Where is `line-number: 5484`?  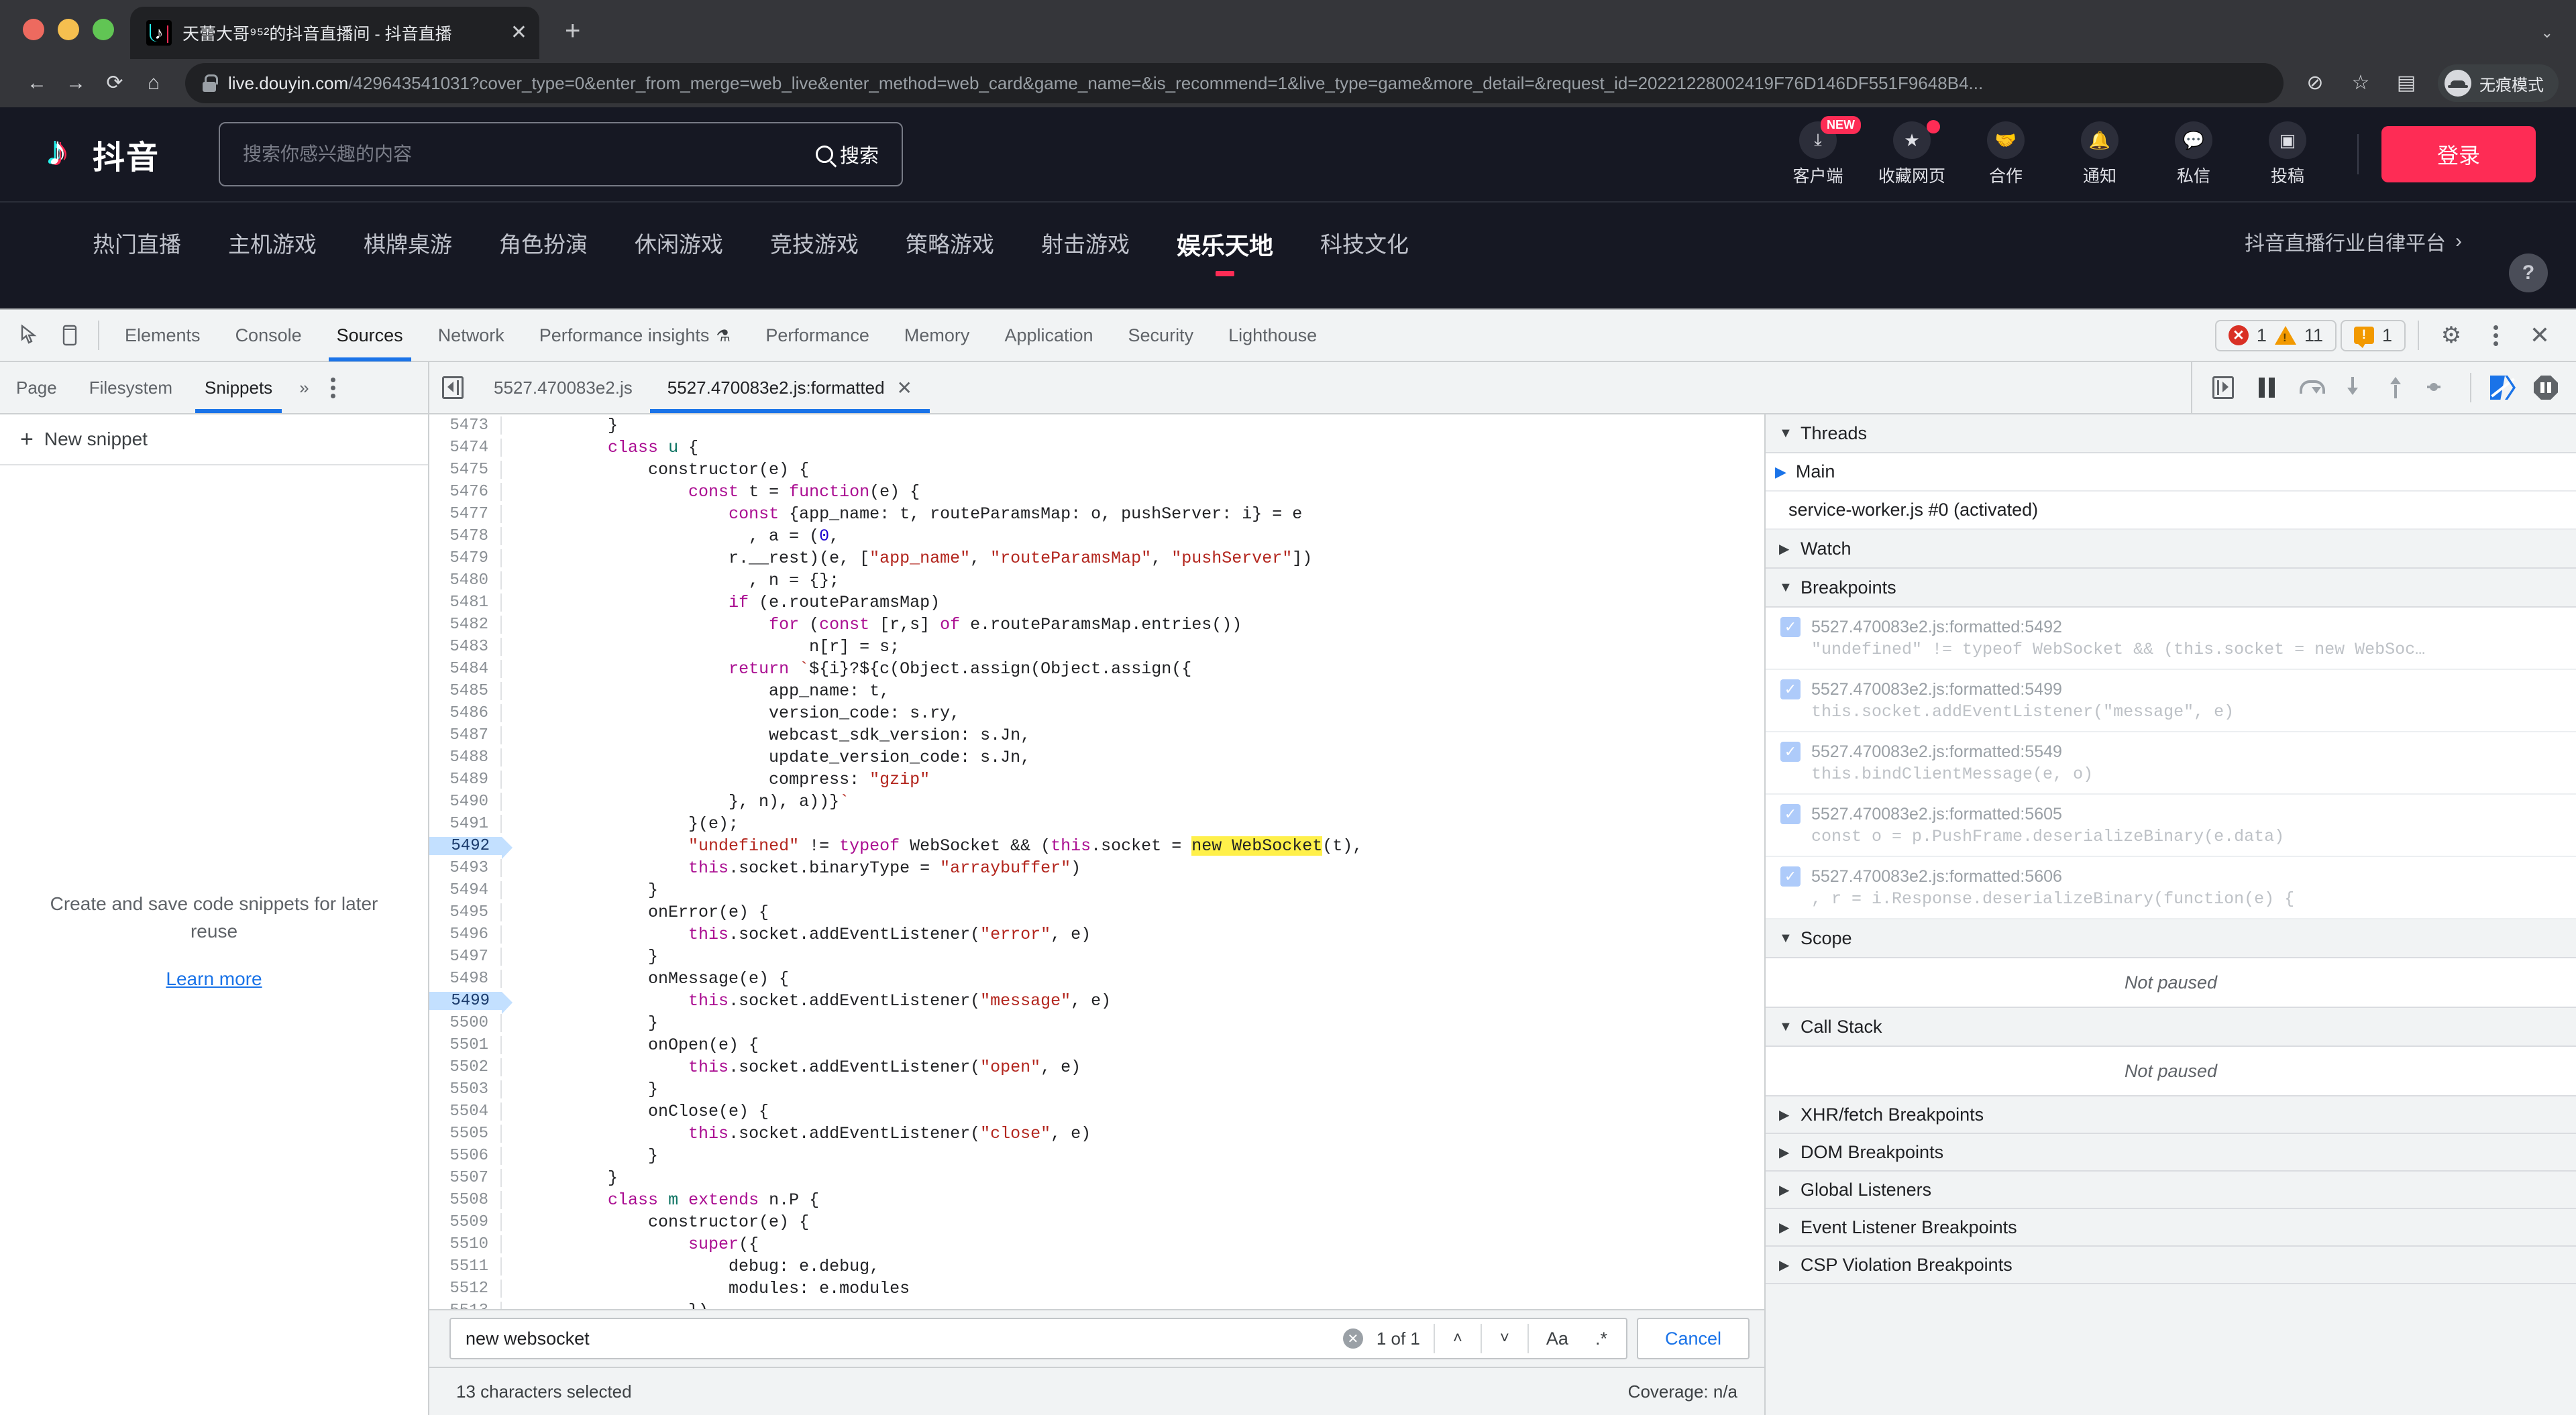 line-number: 5484 is located at coordinates (465, 669).